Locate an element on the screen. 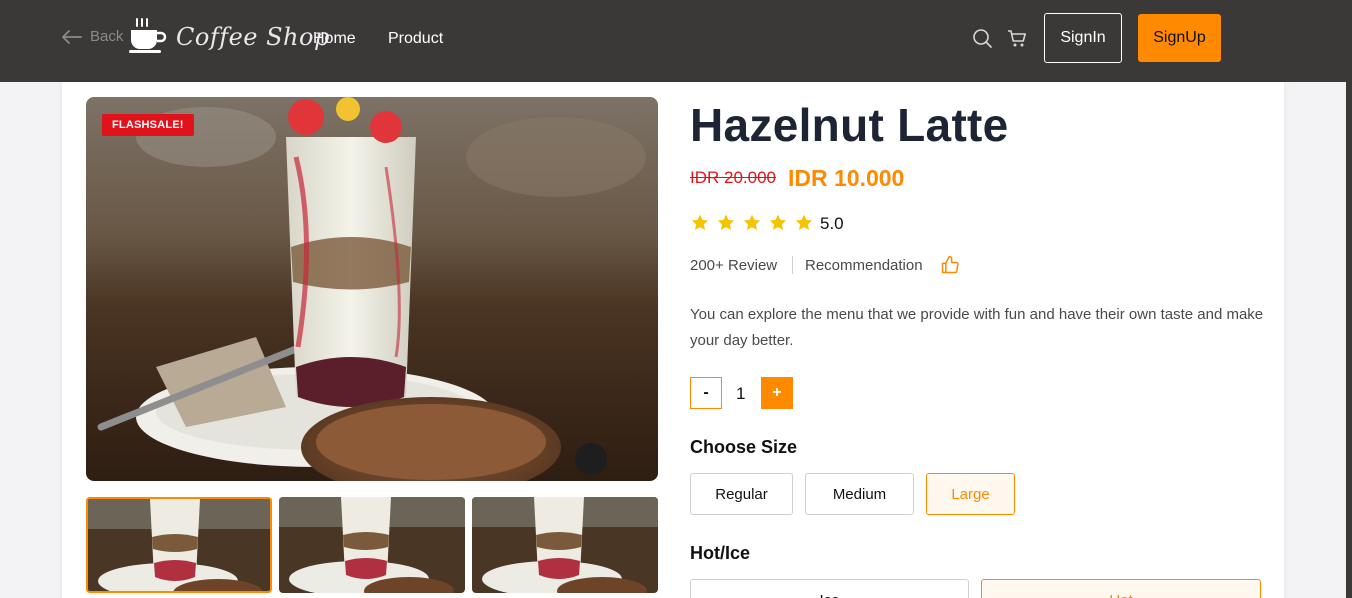  rating-value: 5.0 is located at coordinates (832, 223).